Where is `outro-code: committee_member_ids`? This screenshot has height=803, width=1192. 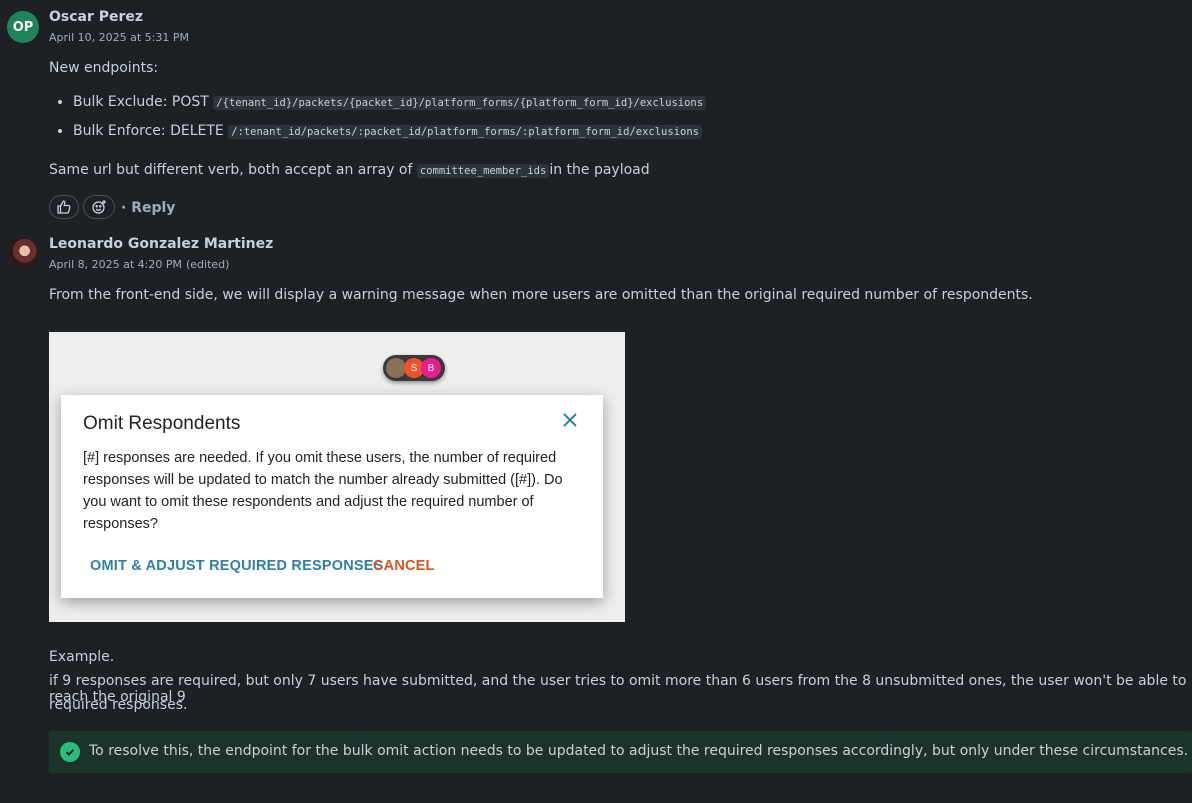
outro-code: committee_member_ids is located at coordinates (483, 171).